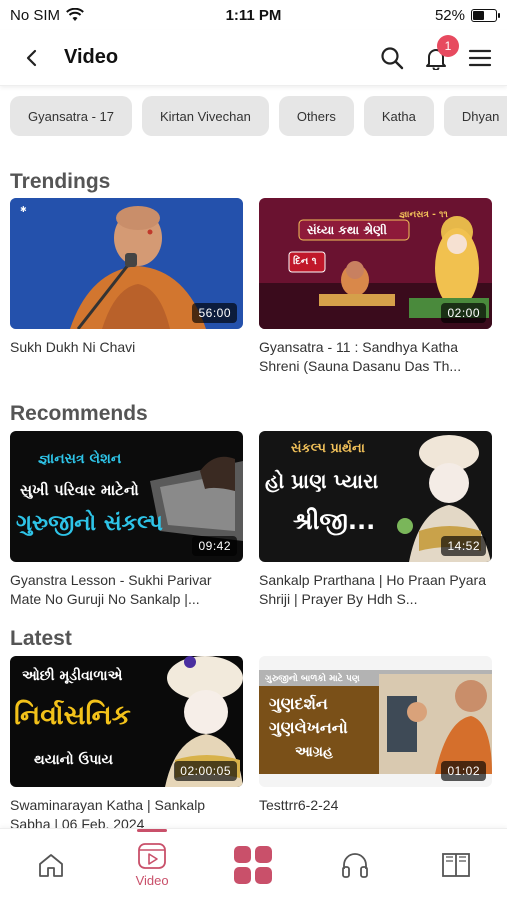 The image size is (507, 900). I want to click on thumbnail-caption: ઓછી મૂડીવાળાએ, so click(72, 676).